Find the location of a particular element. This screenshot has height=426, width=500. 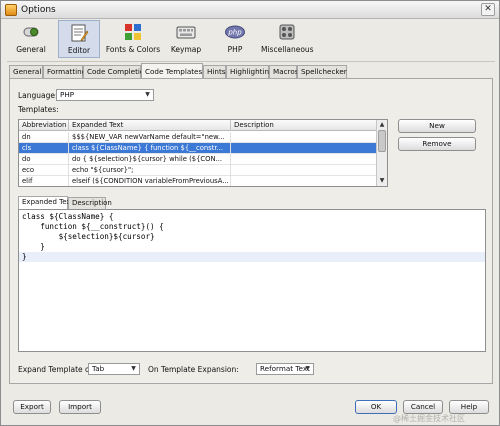

scroll-up-icon: ▲ is located at coordinates (382, 125).